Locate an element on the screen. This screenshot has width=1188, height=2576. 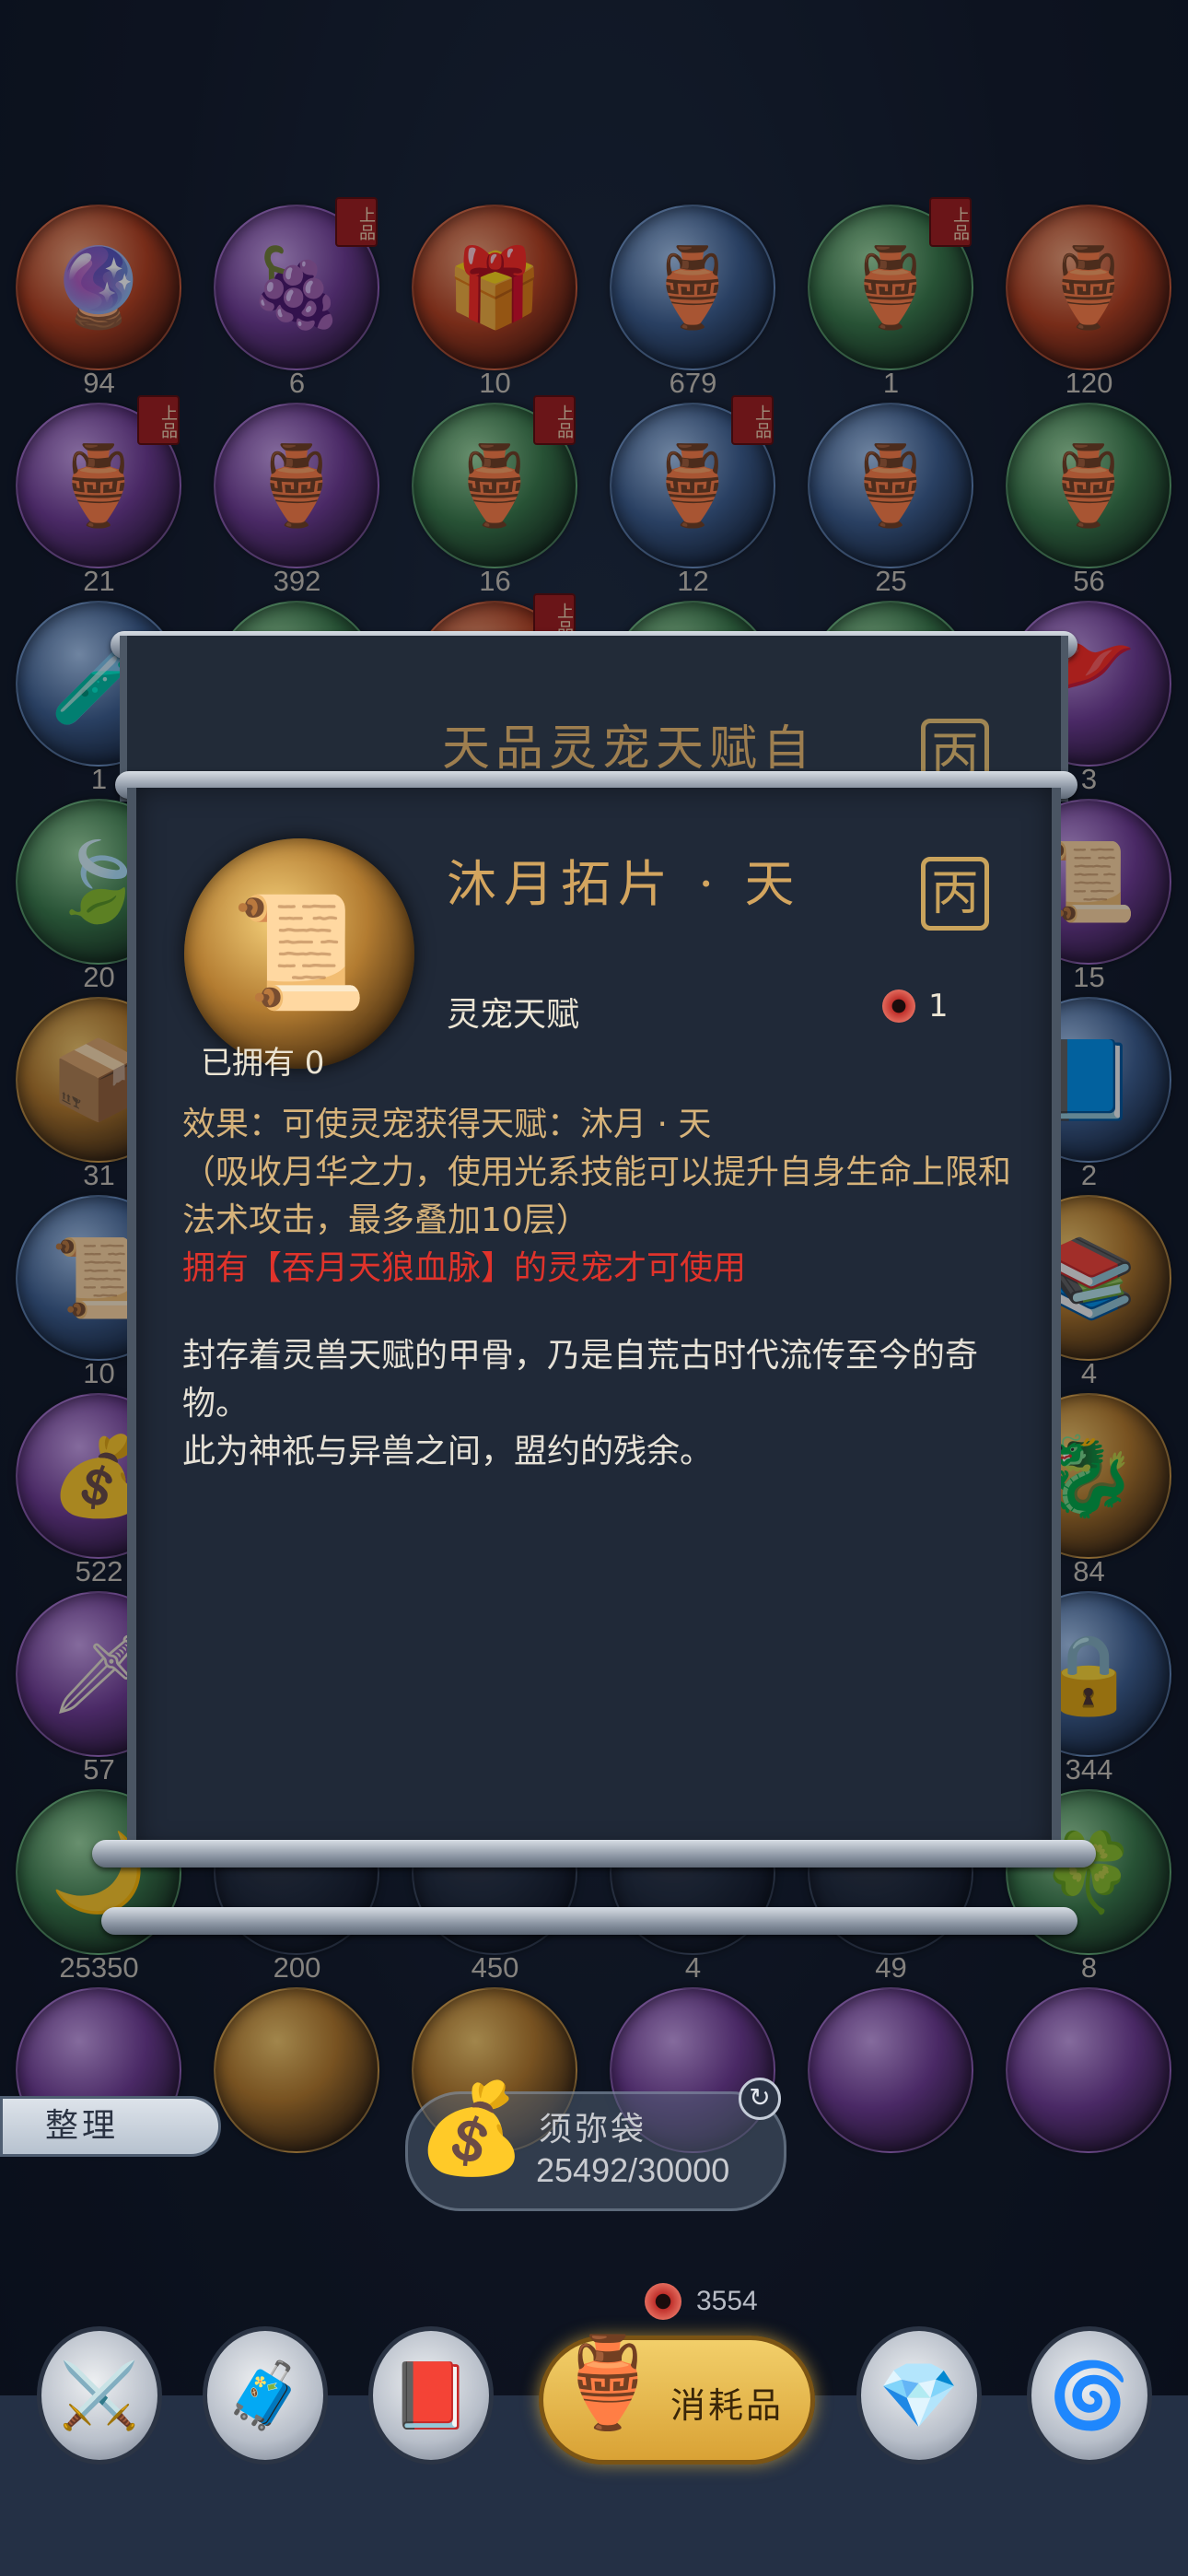
currency-value: 3554 is located at coordinates (727, 2301).